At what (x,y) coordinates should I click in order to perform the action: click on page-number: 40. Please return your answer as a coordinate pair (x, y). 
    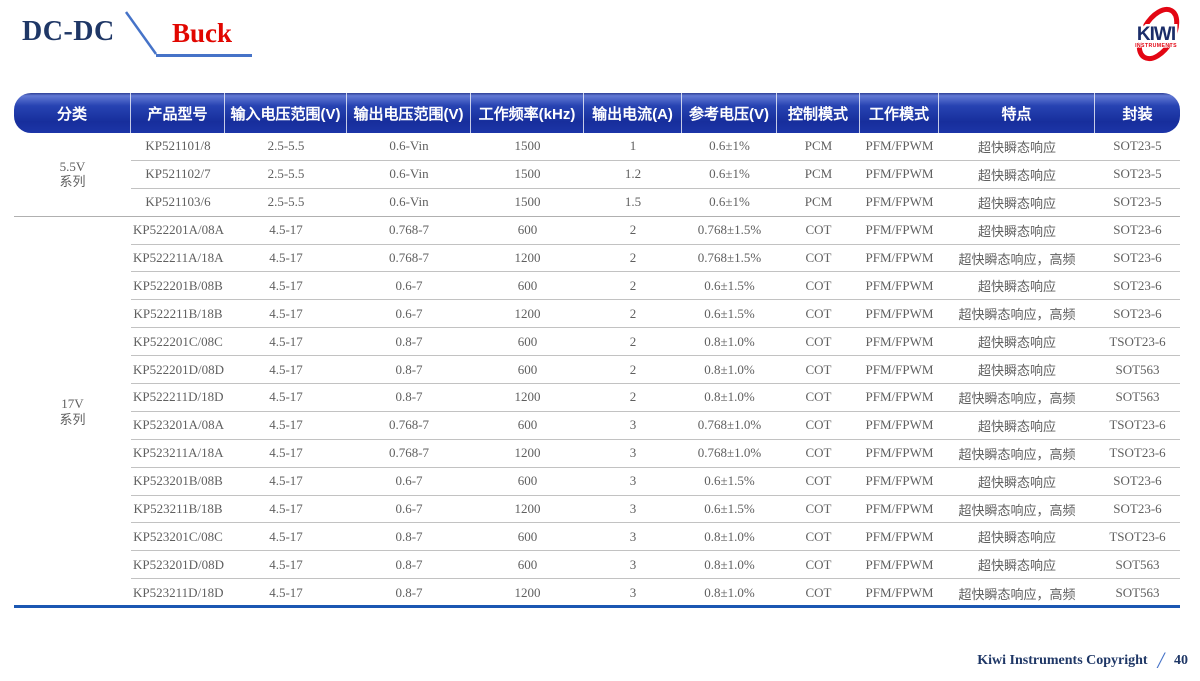
    Looking at the image, I should click on (1181, 660).